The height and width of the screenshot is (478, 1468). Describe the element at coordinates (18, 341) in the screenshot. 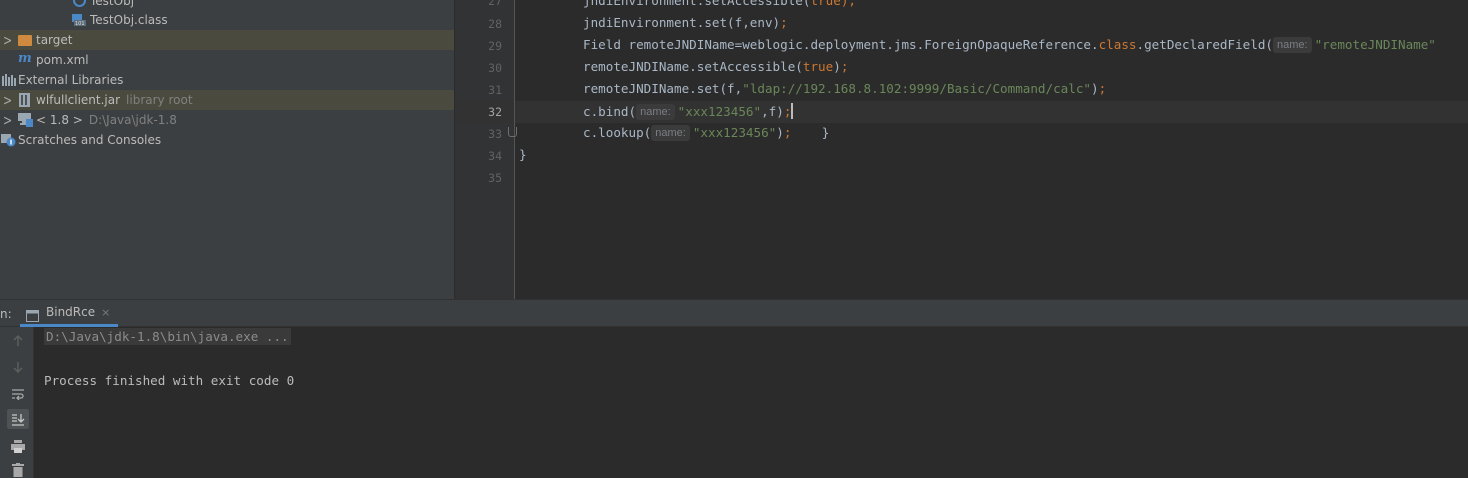

I see `arrow-up-icon` at that location.